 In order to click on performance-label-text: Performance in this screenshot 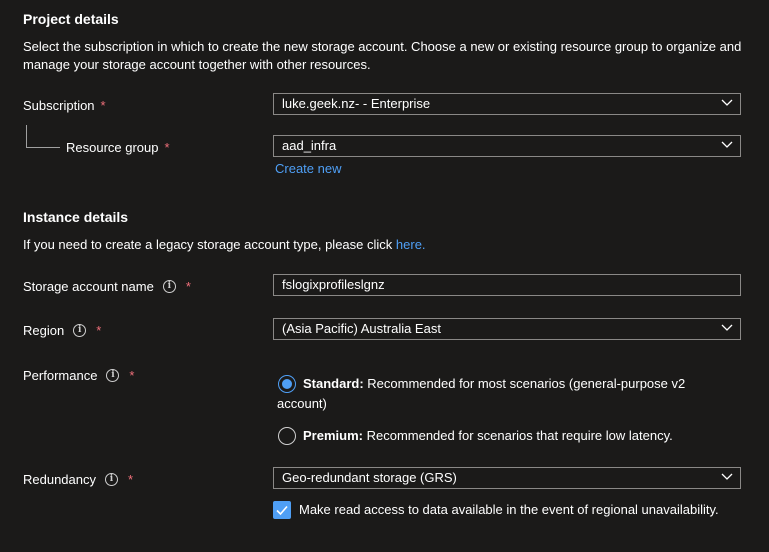, I will do `click(60, 375)`.